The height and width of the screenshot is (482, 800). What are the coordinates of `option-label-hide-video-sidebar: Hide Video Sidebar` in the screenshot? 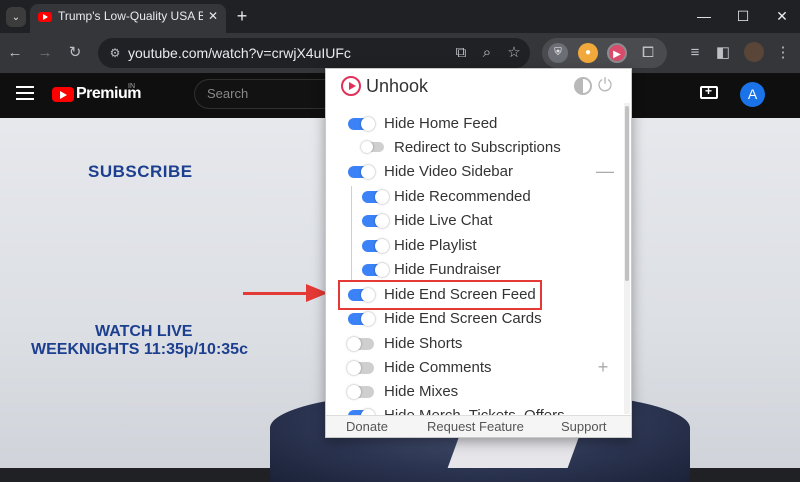 It's located at (448, 171).